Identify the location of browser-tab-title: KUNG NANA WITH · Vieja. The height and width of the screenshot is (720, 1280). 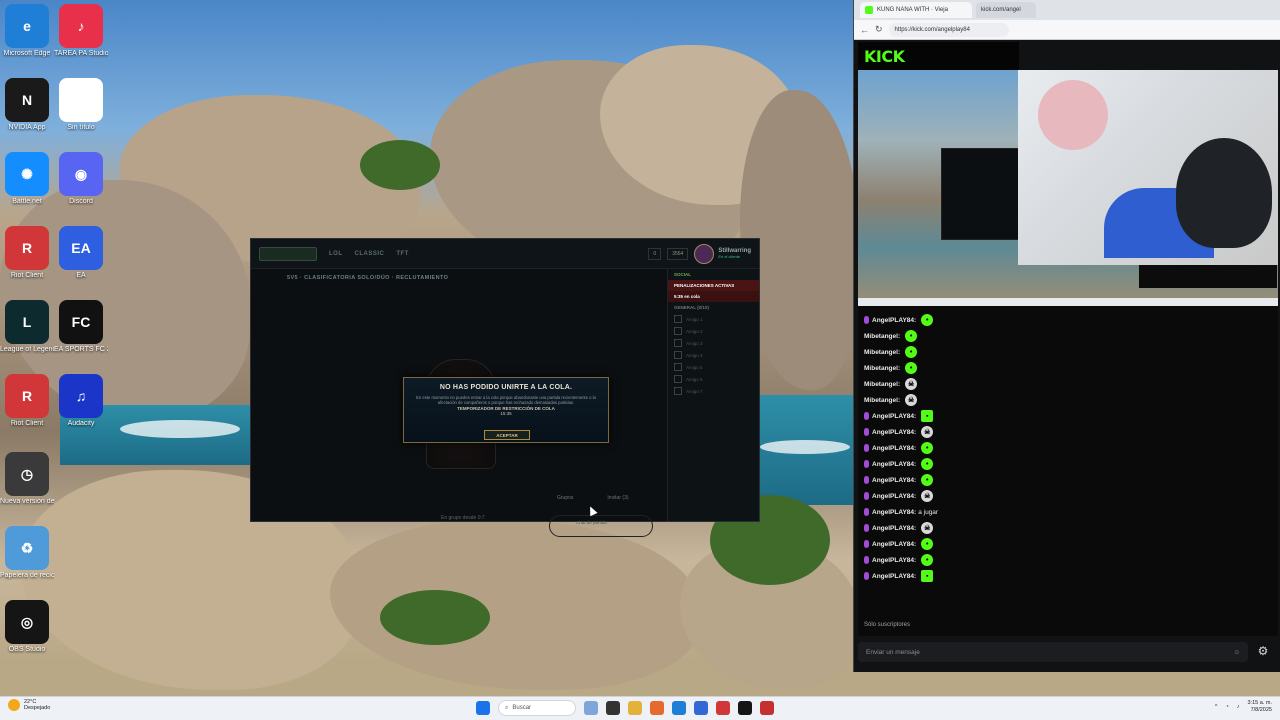
(912, 10).